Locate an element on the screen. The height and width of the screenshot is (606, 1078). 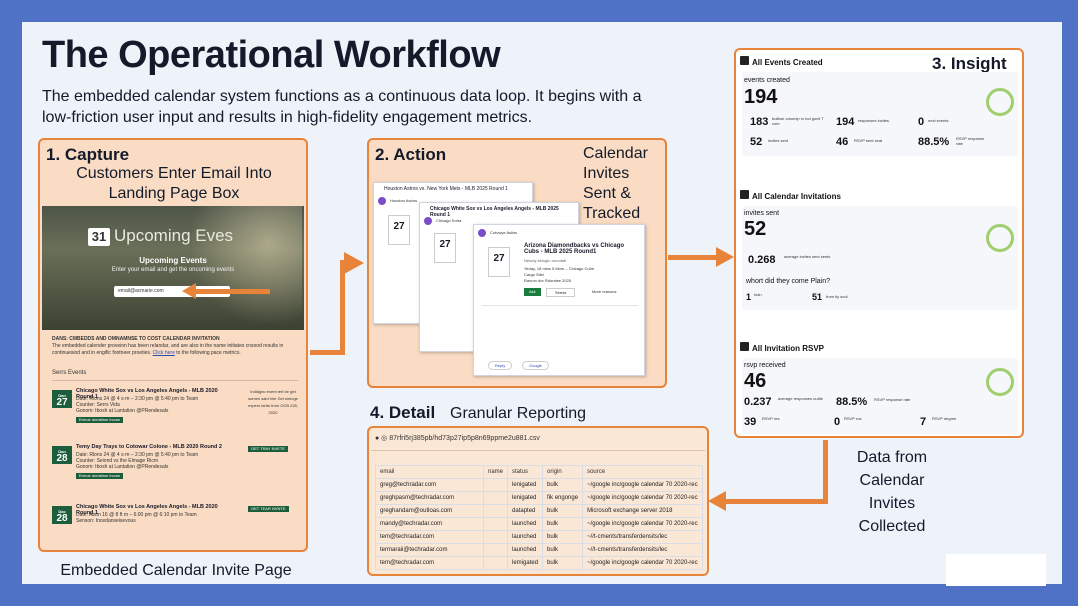
event-date-badge: Dac 28 is located at coordinates (62, 515).